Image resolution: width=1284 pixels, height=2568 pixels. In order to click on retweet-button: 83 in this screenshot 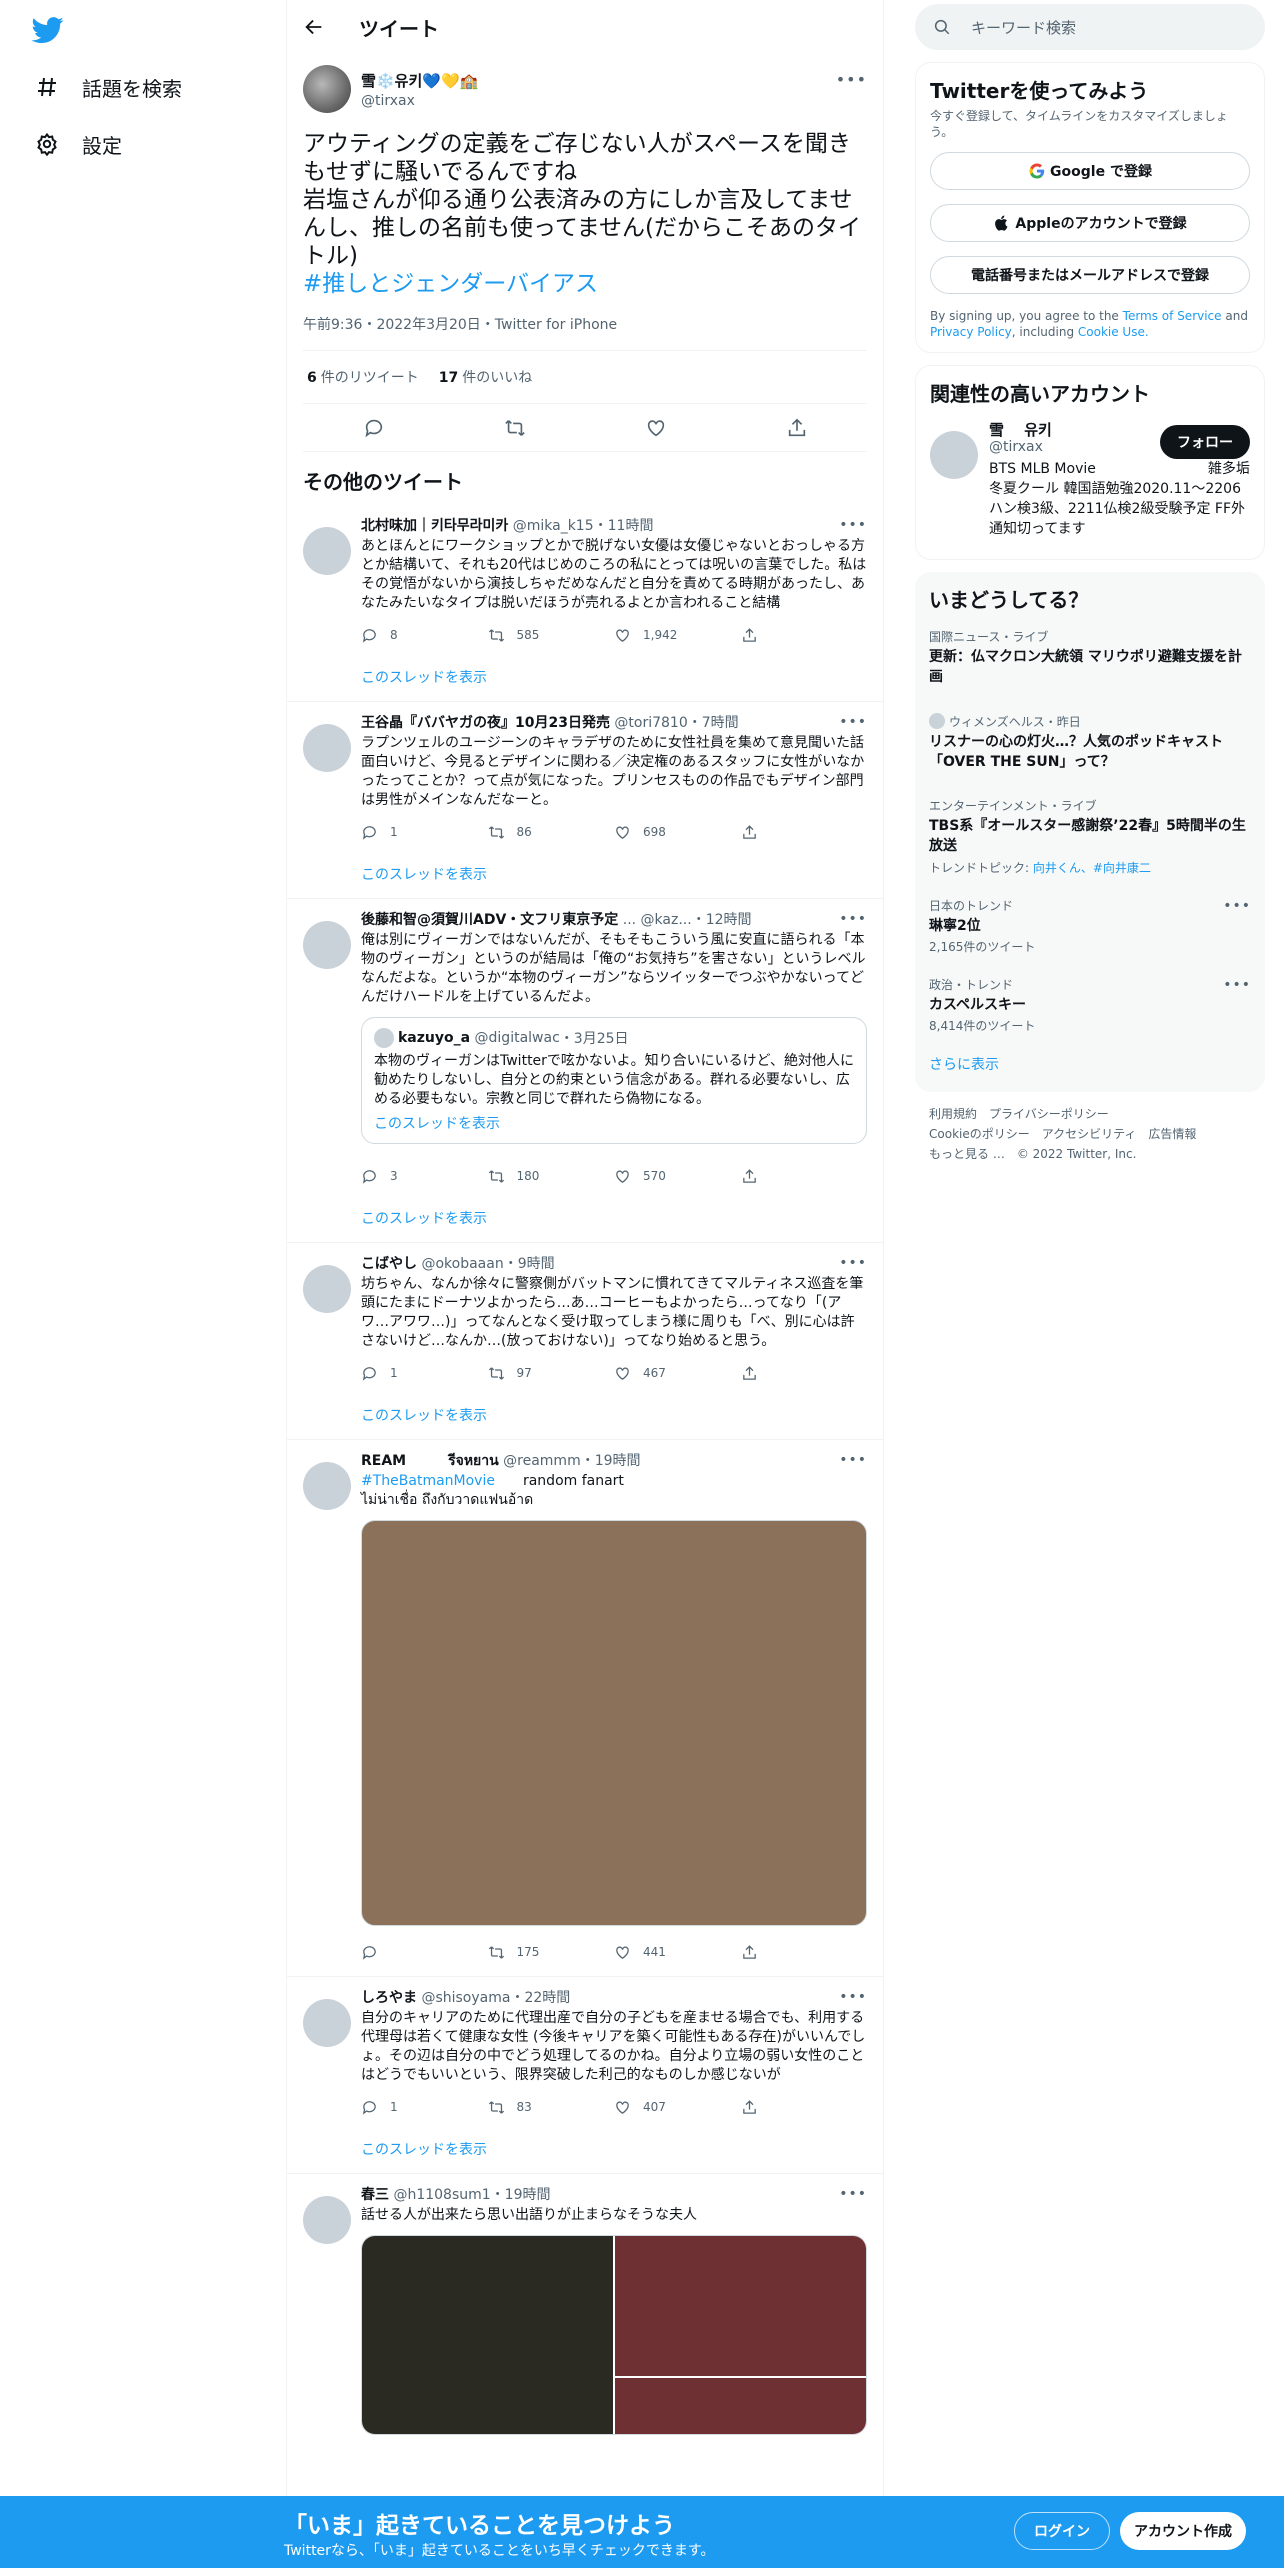, I will do `click(551, 2107)`.